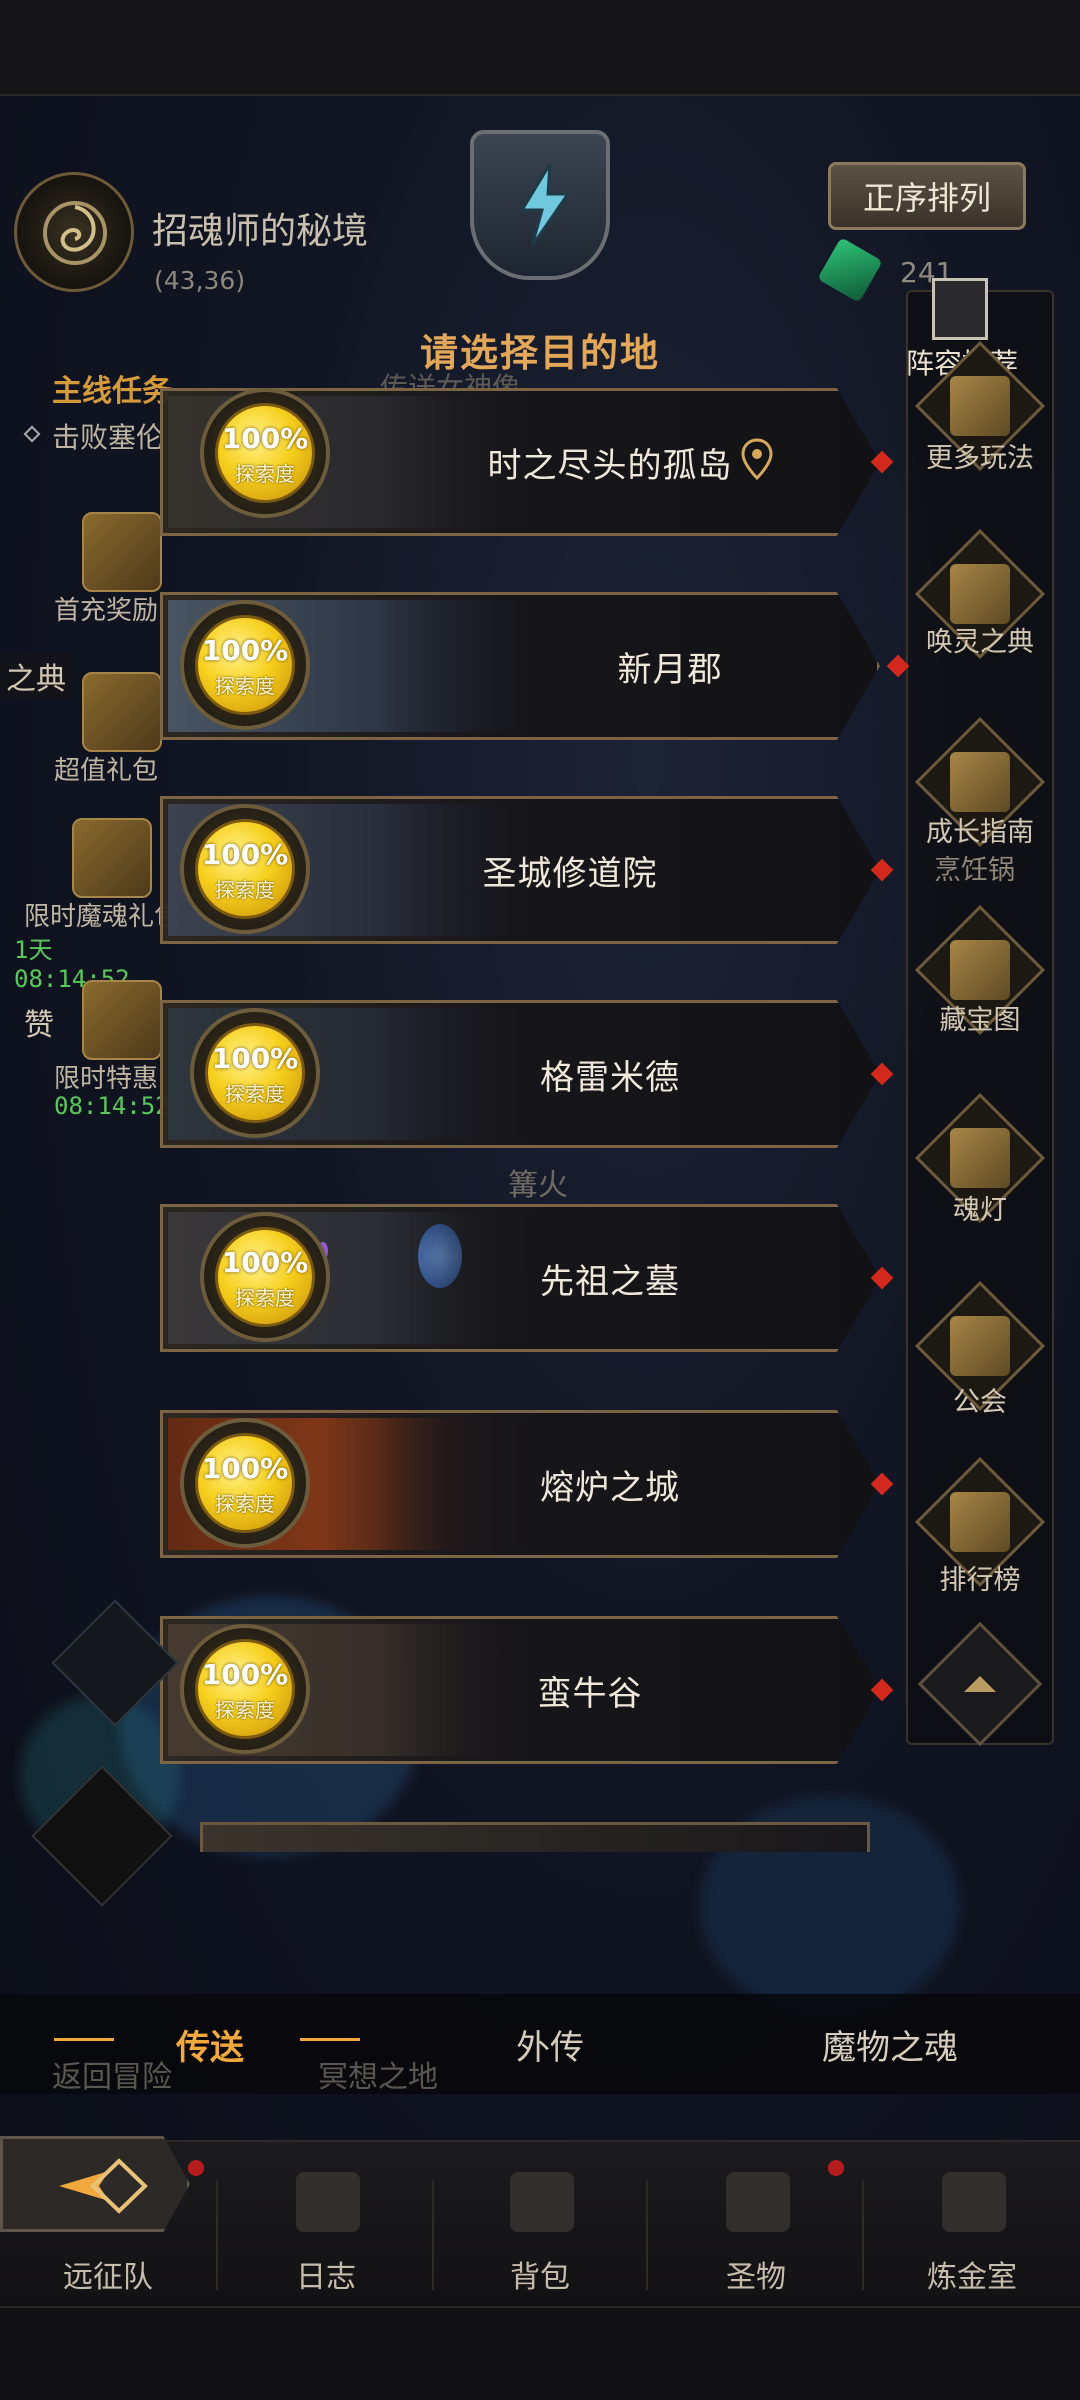 The image size is (1080, 2400). What do you see at coordinates (108, 2237) in the screenshot?
I see `nav-expedition: 远征队` at bounding box center [108, 2237].